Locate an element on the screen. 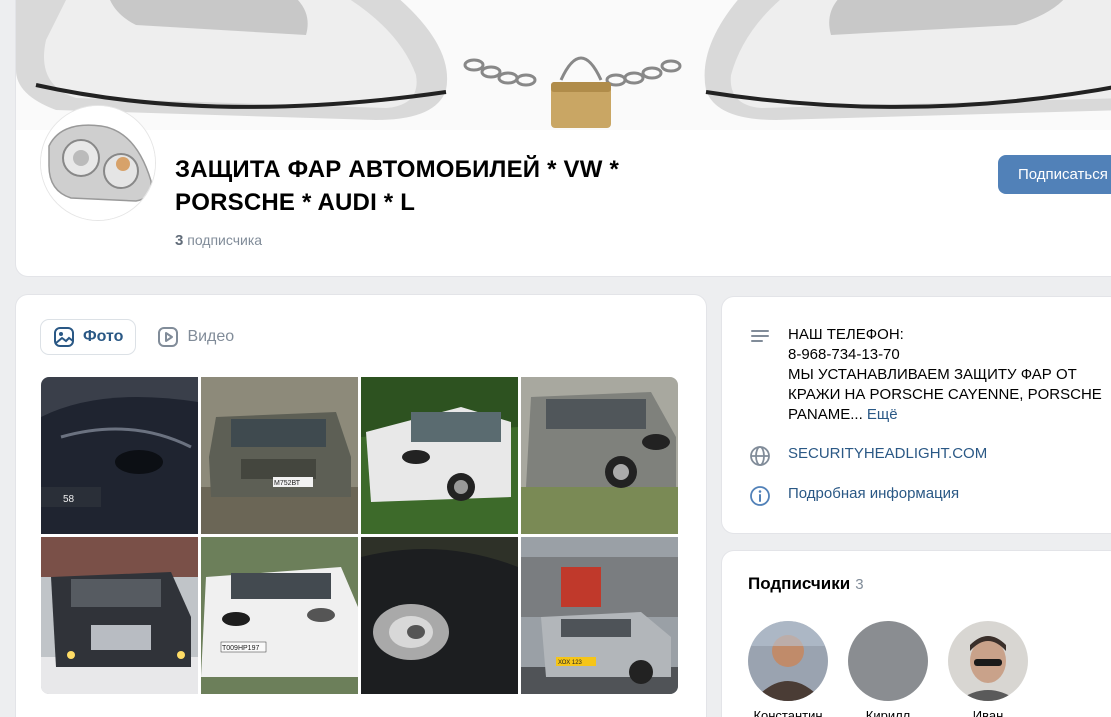  media-tabs: Фото Видео is located at coordinates (143, 337).